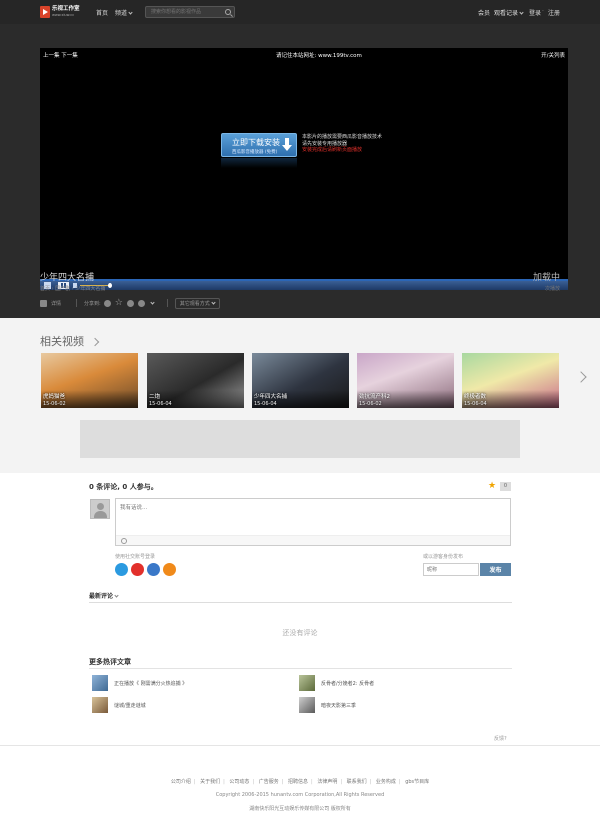  Describe the element at coordinates (45, 12) in the screenshot. I see `logo-icon` at that location.